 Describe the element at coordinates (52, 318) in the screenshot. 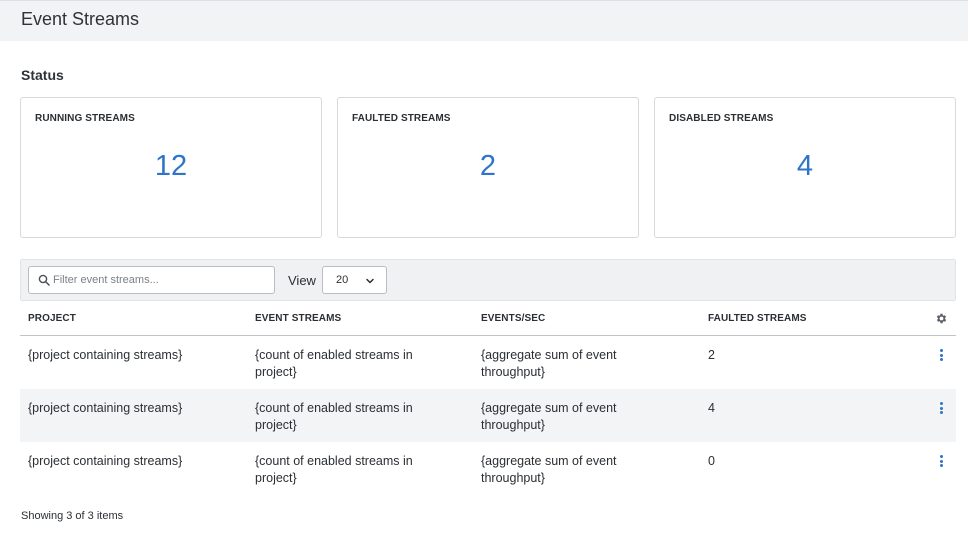

I see `column-header-project: PROJECT` at that location.